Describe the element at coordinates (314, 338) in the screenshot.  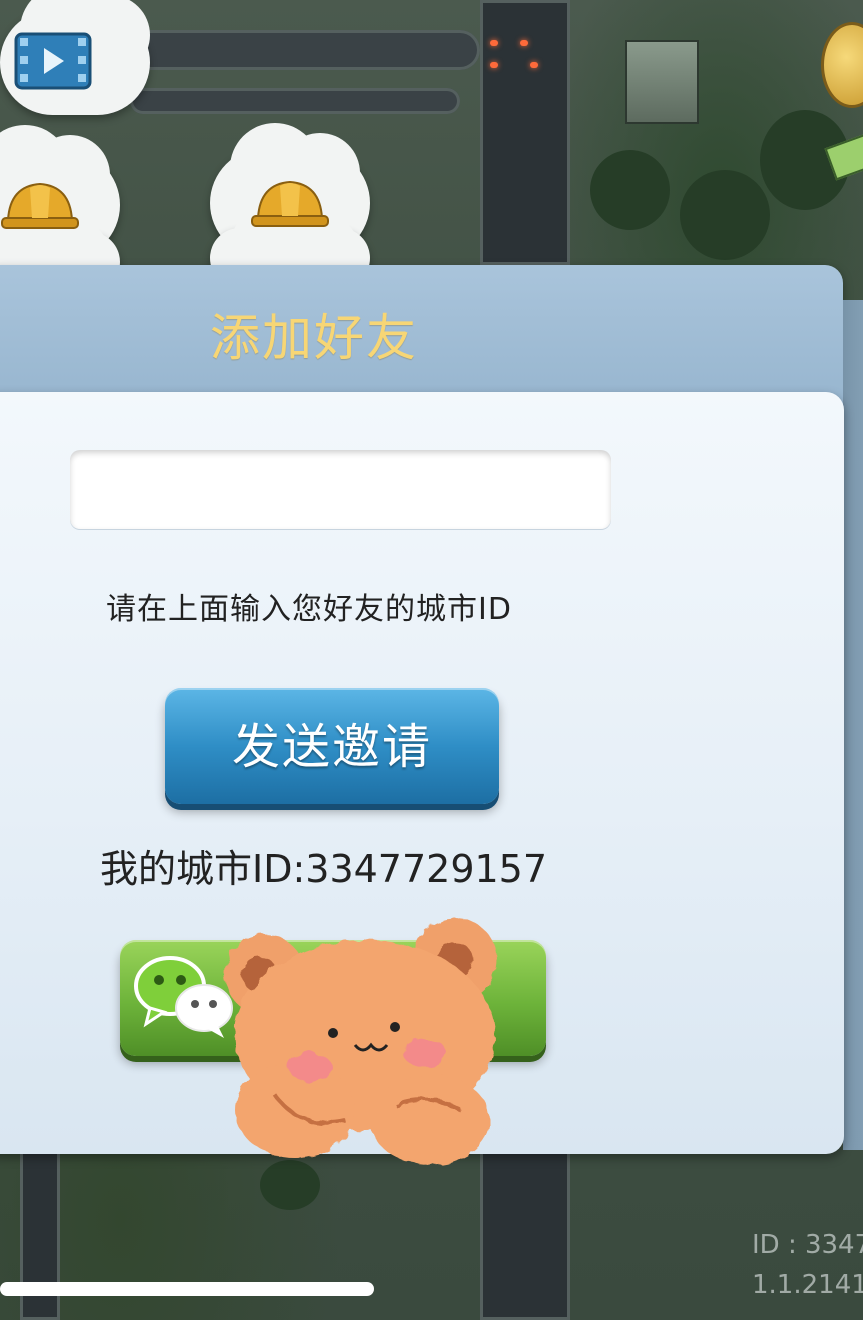
I see `dialog-title: 添加好友` at that location.